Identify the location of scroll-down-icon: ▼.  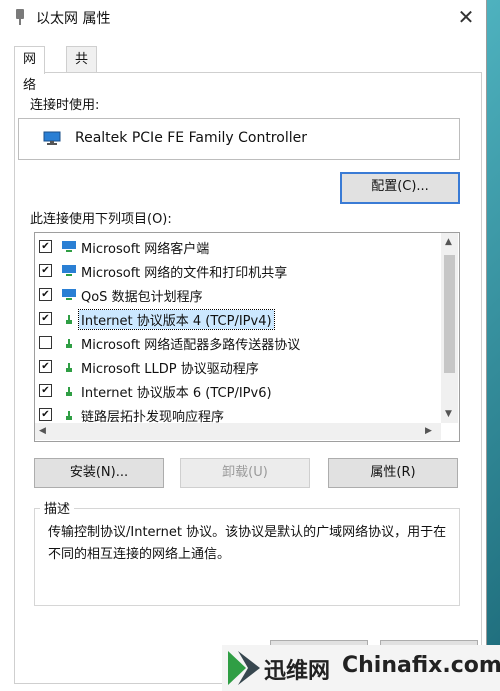
(448, 414).